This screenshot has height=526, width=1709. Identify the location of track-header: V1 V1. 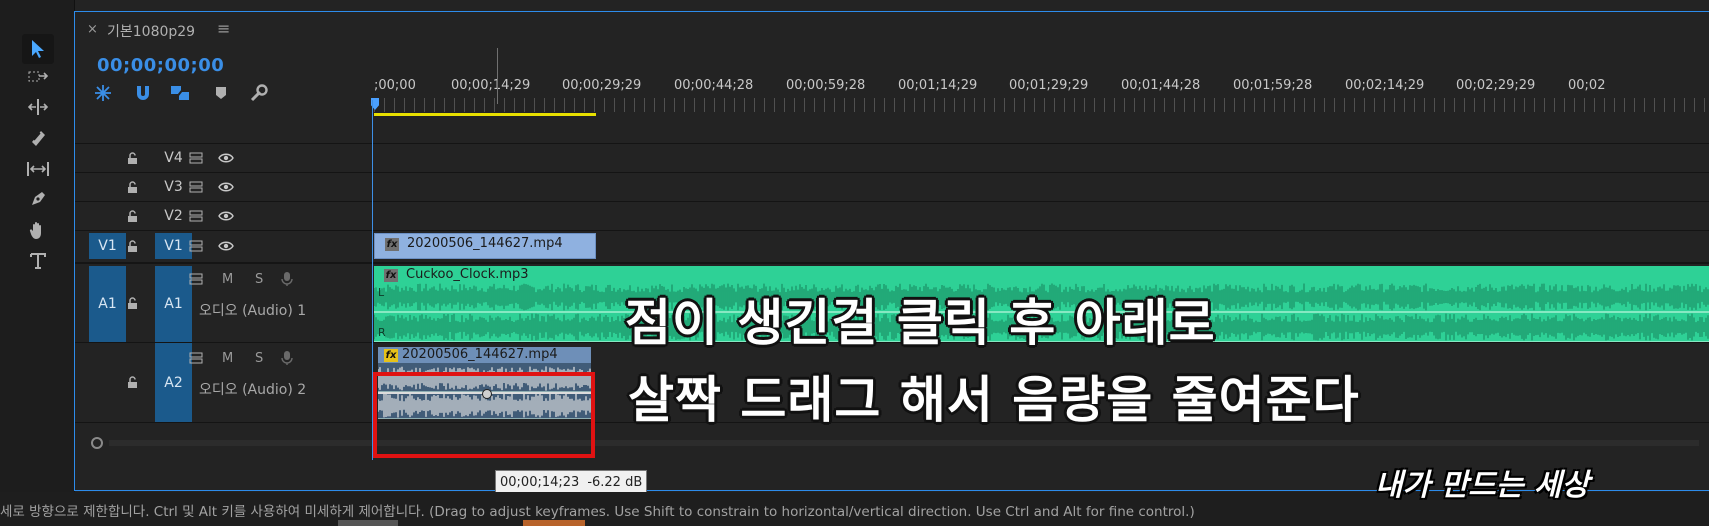
(224, 246).